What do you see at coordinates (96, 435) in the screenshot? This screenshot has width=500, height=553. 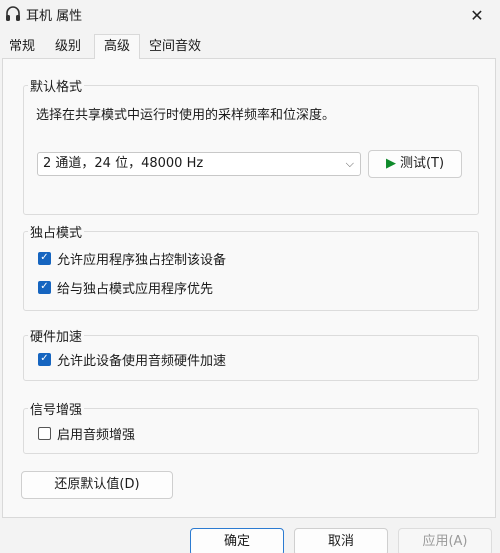 I see `audio-enhancement-label: 启用音频增强` at bounding box center [96, 435].